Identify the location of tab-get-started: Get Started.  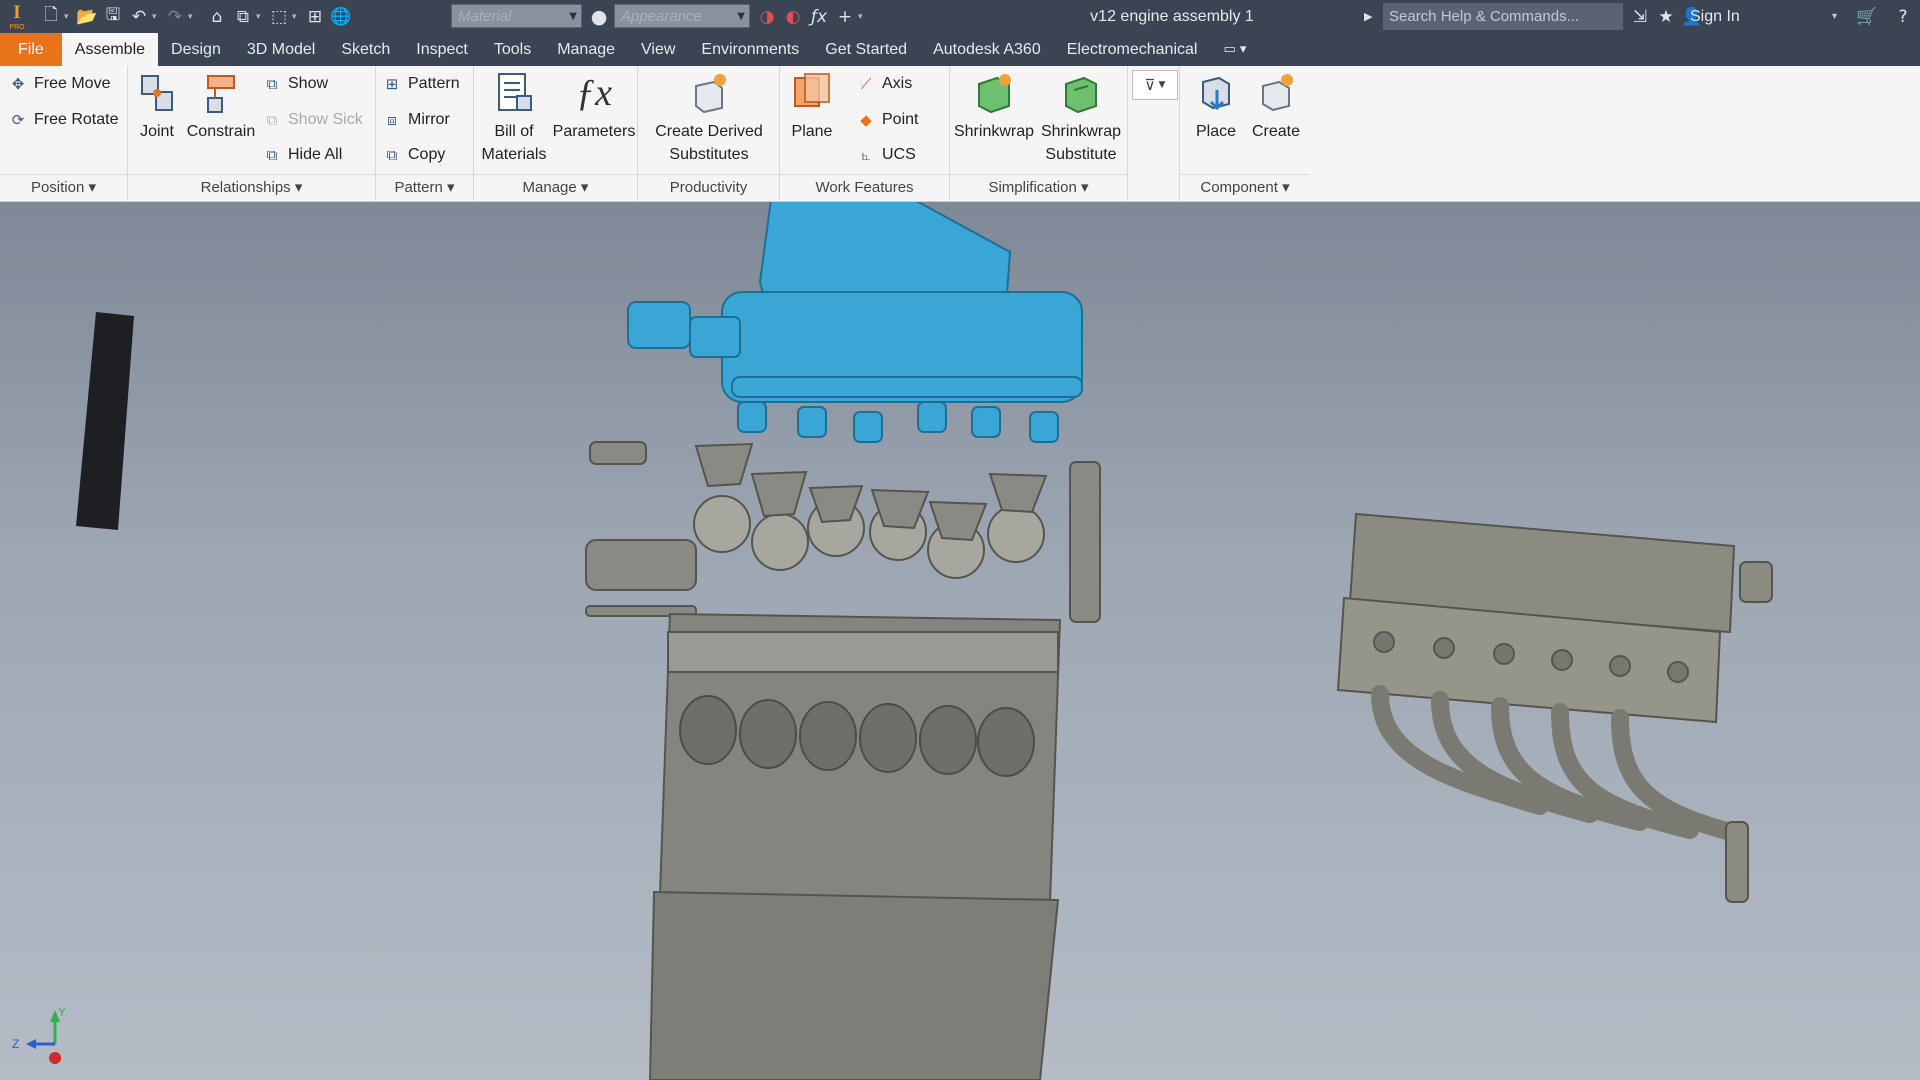
(866, 49).